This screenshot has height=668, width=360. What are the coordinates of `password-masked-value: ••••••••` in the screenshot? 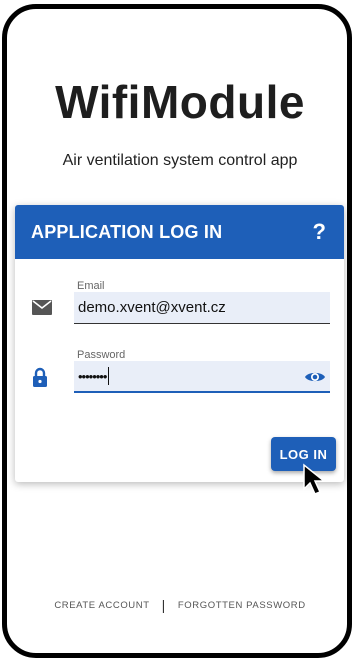 It's located at (92, 376).